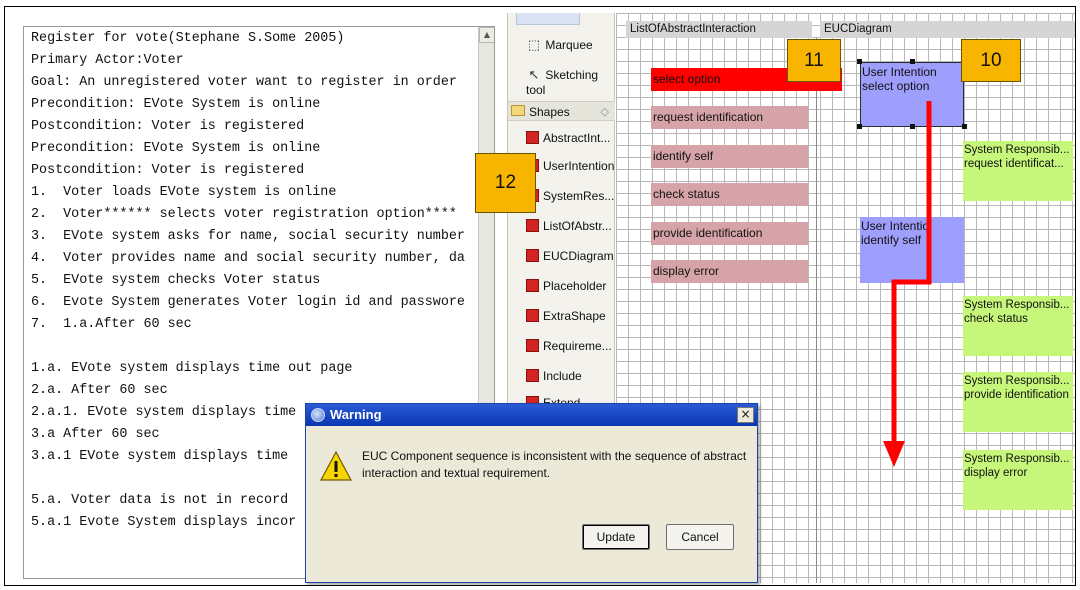 Image resolution: width=1080 pixels, height=590 pixels. Describe the element at coordinates (99, 390) in the screenshot. I see `text-line: 2.a. After 60 sec` at that location.